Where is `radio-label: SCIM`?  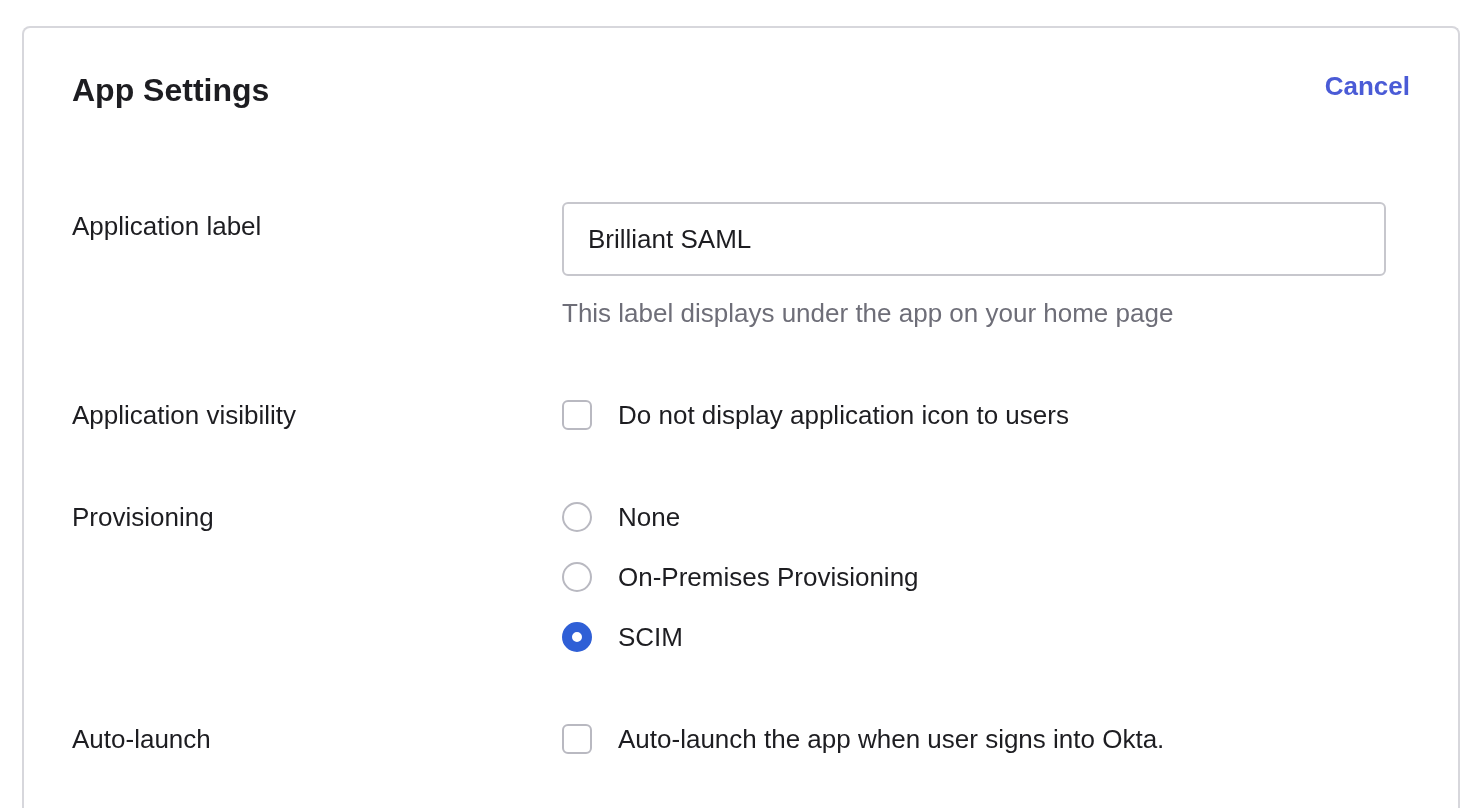 radio-label: SCIM is located at coordinates (650, 637).